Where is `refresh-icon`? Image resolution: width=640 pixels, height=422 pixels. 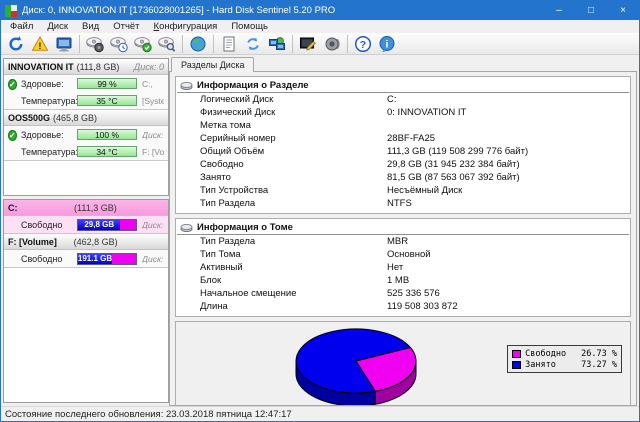 refresh-icon is located at coordinates (16, 44).